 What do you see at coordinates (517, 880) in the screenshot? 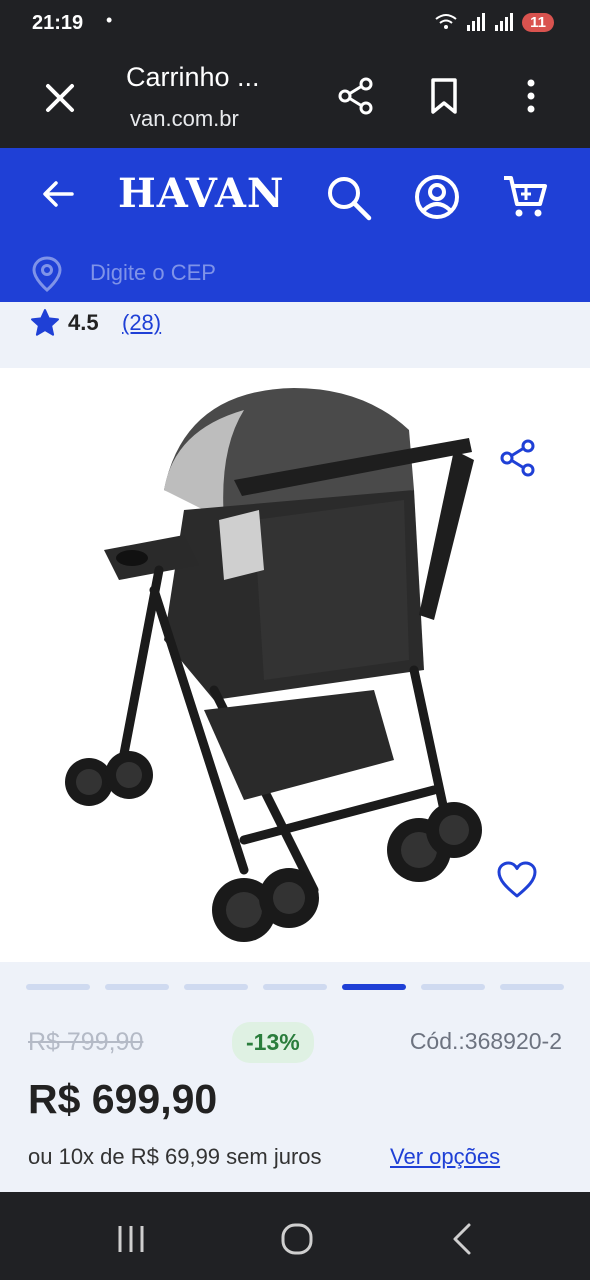
I see `heart-icon` at bounding box center [517, 880].